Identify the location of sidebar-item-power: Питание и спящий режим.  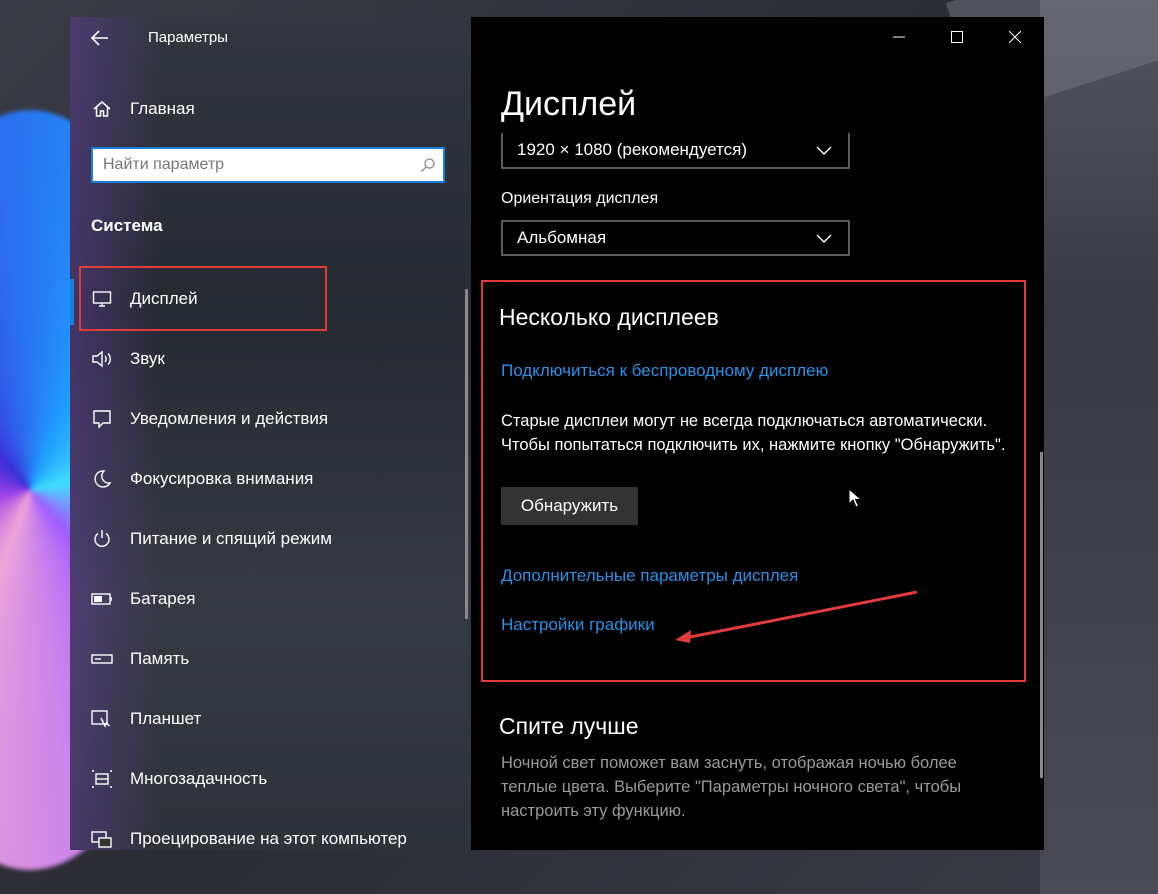
(270, 539).